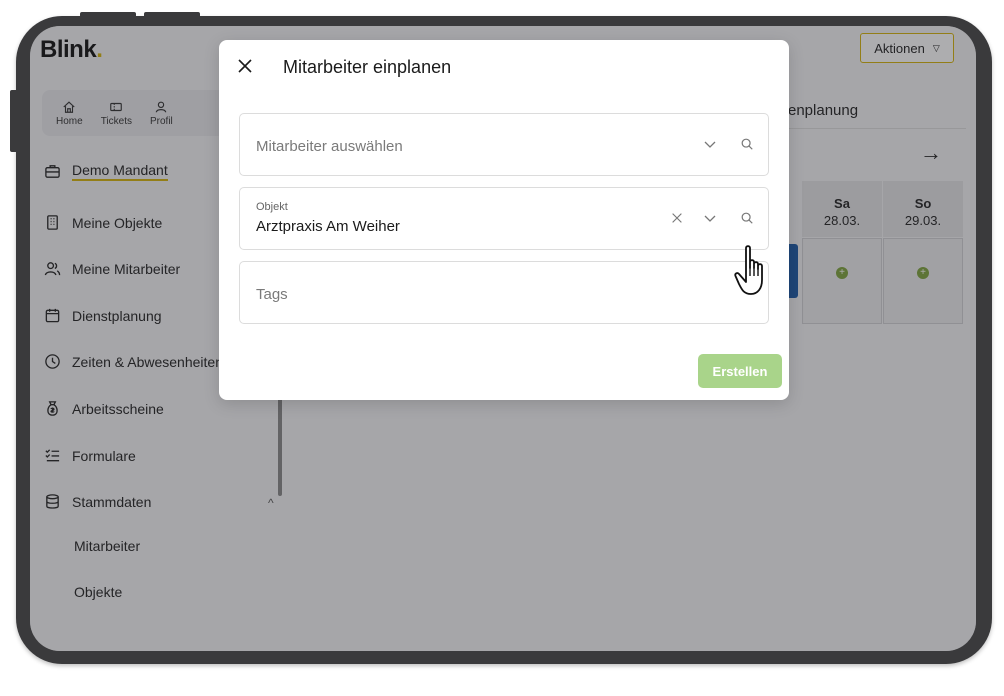 This screenshot has width=1004, height=696. What do you see at coordinates (740, 371) in the screenshot?
I see `create-button: Erstellen` at bounding box center [740, 371].